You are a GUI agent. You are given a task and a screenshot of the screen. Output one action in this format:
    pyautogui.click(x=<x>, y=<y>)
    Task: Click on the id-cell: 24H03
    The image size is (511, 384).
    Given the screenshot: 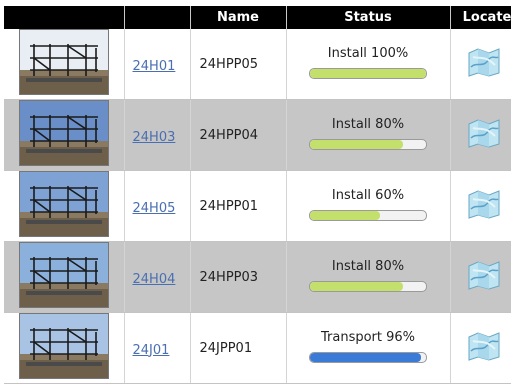 What is the action you would take?
    pyautogui.click(x=157, y=135)
    